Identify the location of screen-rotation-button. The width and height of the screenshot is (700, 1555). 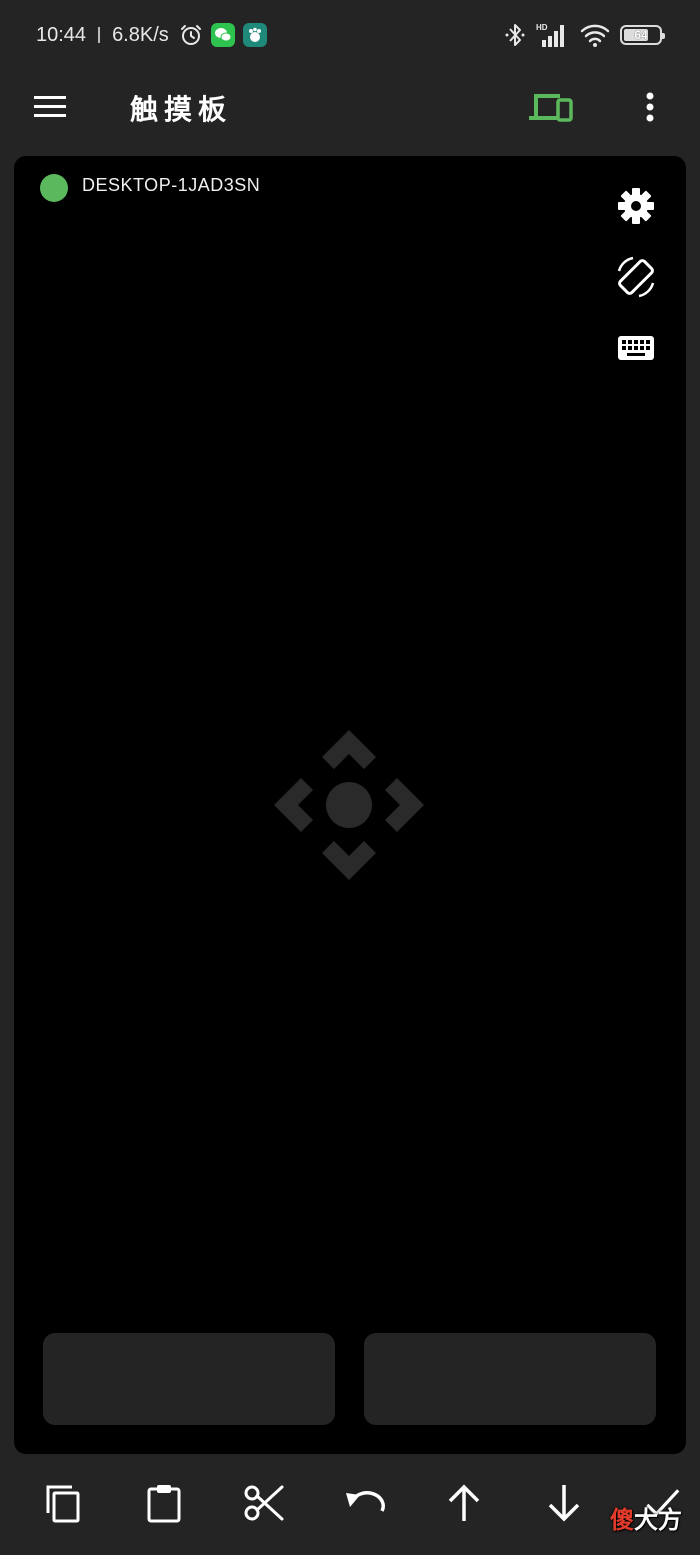
(636, 277).